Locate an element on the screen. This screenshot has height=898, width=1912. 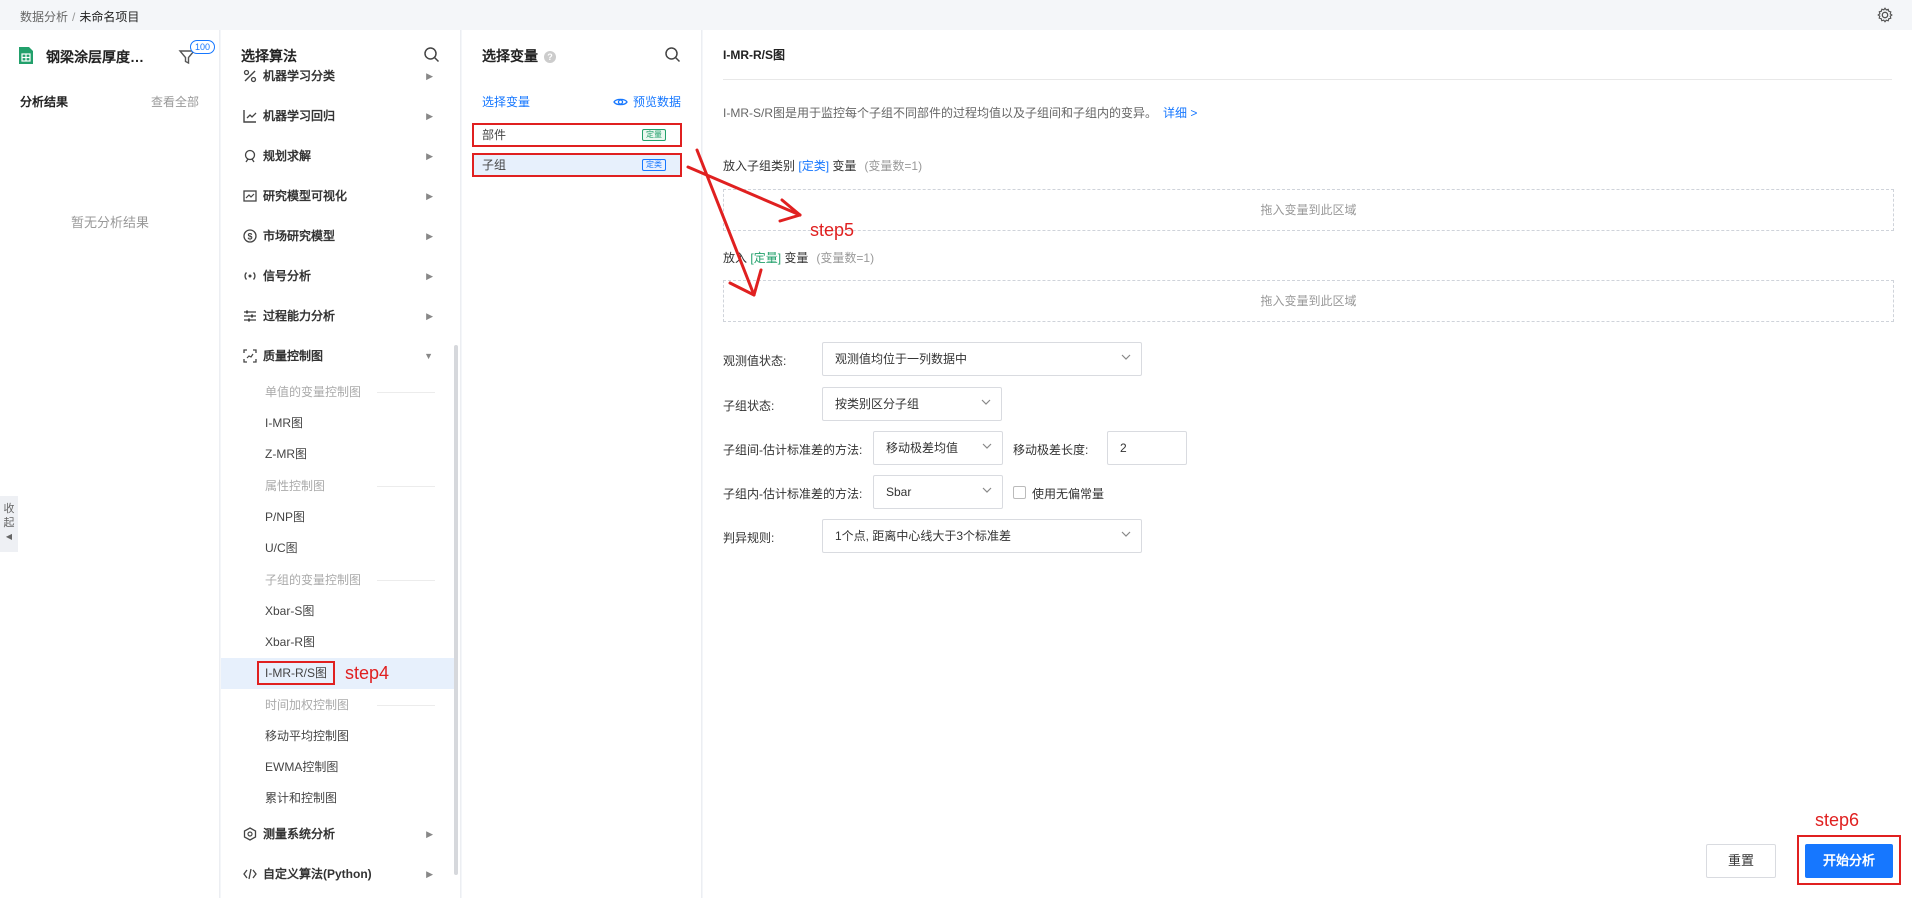
category-custom-python: 自定义算法(Python) ▶ is located at coordinates (338, 874).